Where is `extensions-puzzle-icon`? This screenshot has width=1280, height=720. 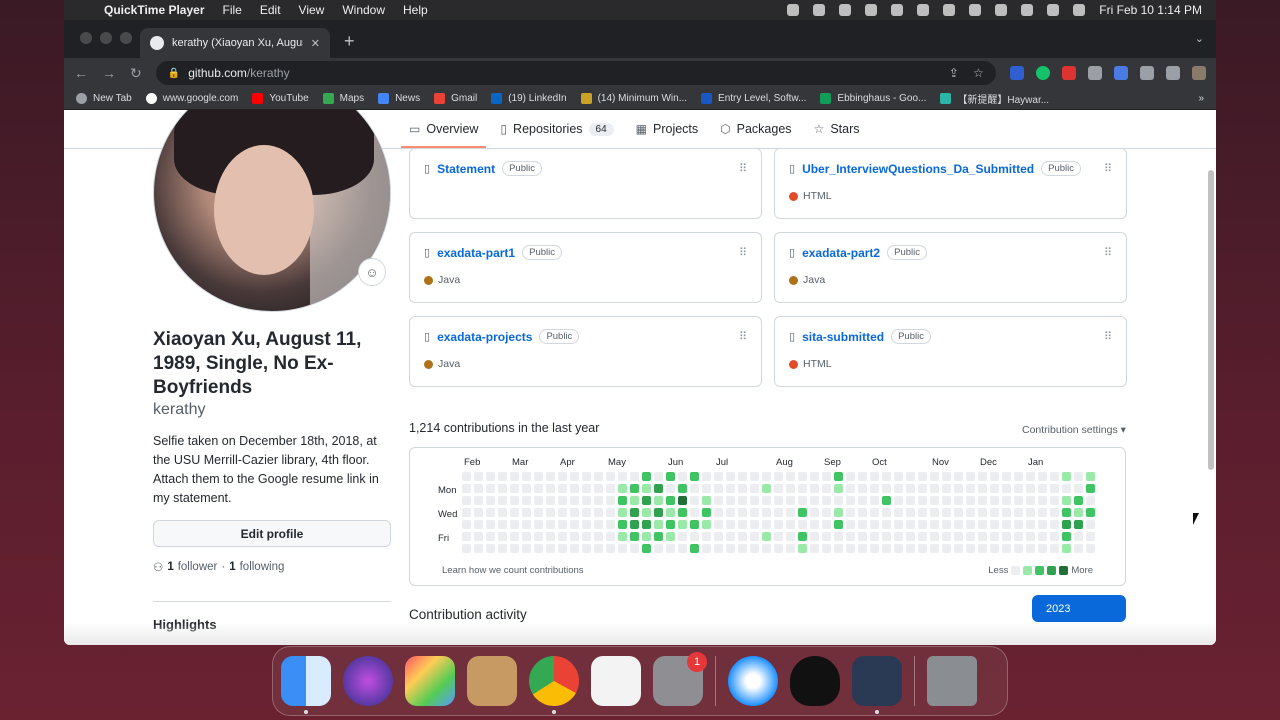
extensions-puzzle-icon is located at coordinates (1146, 73).